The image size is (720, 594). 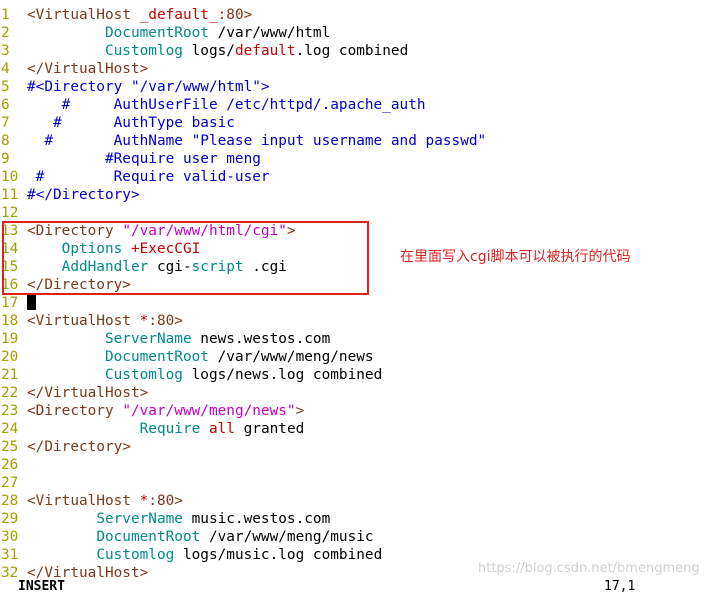 I want to click on code-token: all, so click(x=221, y=429).